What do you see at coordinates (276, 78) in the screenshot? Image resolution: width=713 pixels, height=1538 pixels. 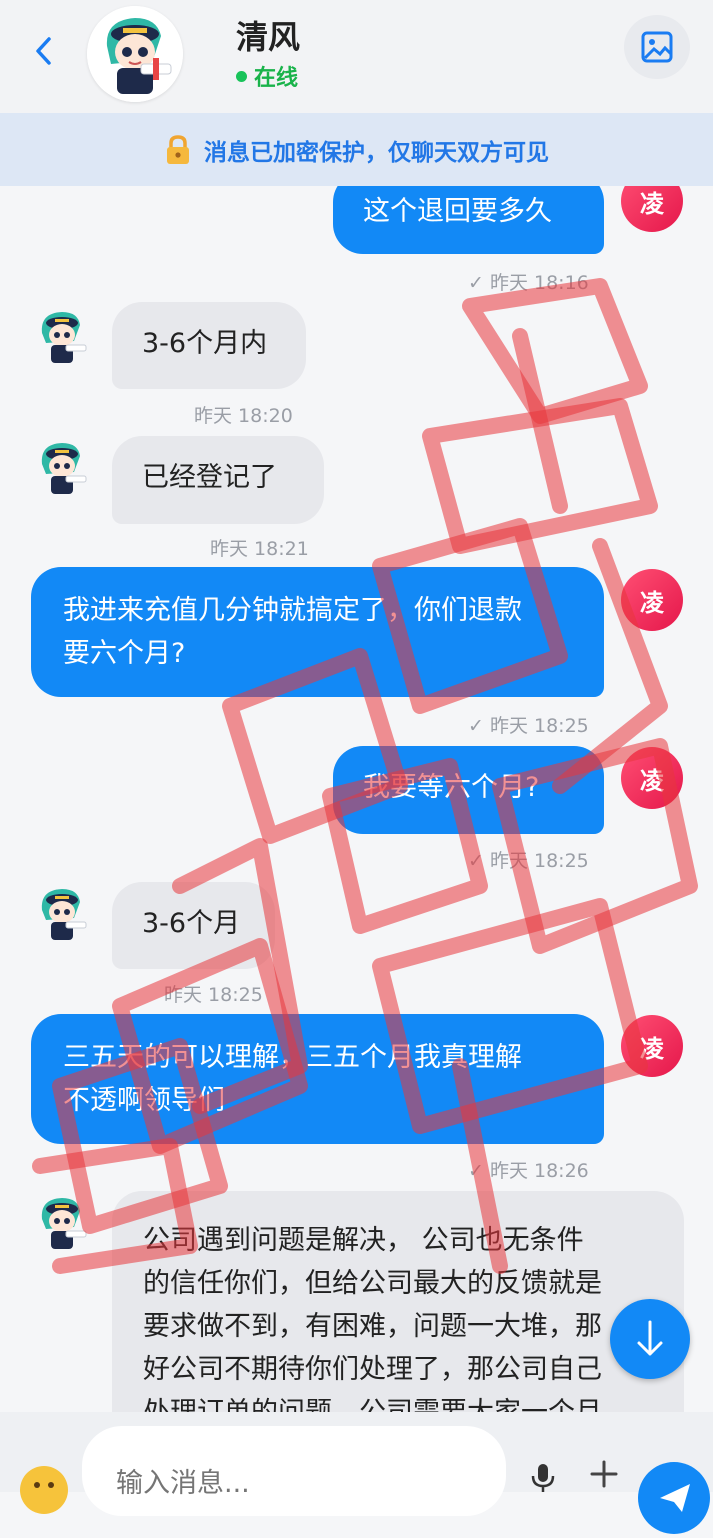 I see `online-status-label: 在线` at bounding box center [276, 78].